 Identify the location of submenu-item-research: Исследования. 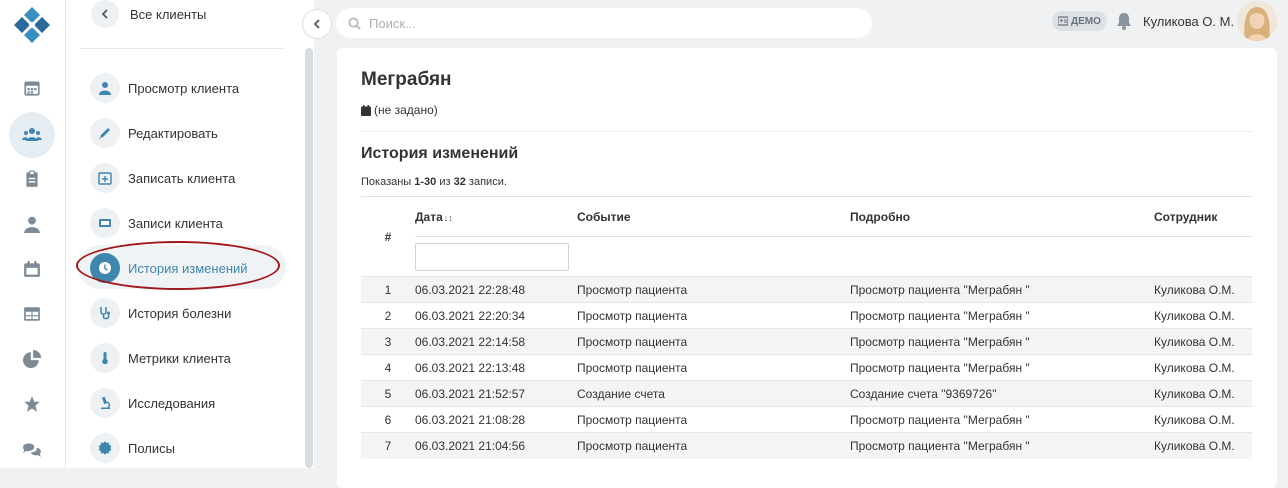
(152, 403).